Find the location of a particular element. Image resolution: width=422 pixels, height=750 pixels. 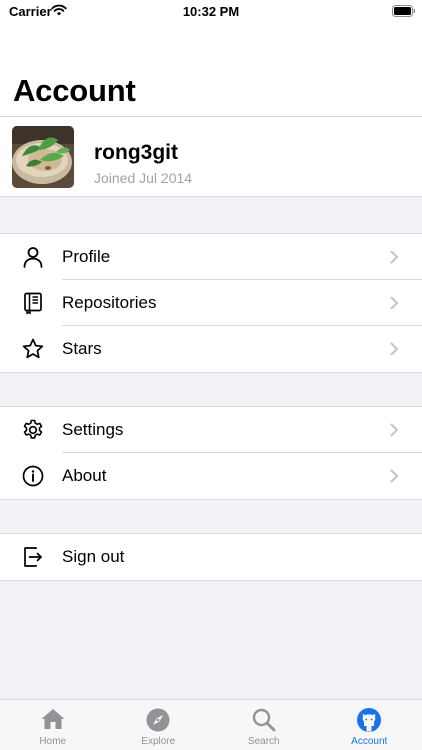

menu-group-session: Sign out is located at coordinates (211, 557).